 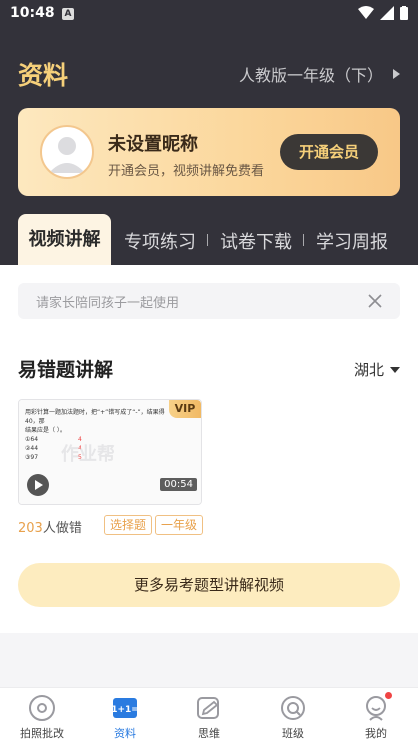 What do you see at coordinates (153, 144) in the screenshot?
I see `nickname: 未设置昵称` at bounding box center [153, 144].